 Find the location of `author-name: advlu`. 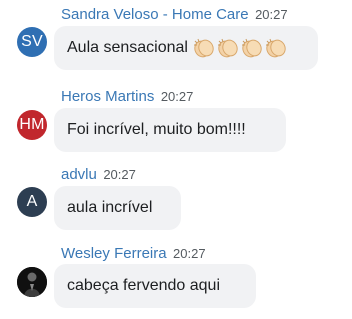

author-name: advlu is located at coordinates (79, 174).